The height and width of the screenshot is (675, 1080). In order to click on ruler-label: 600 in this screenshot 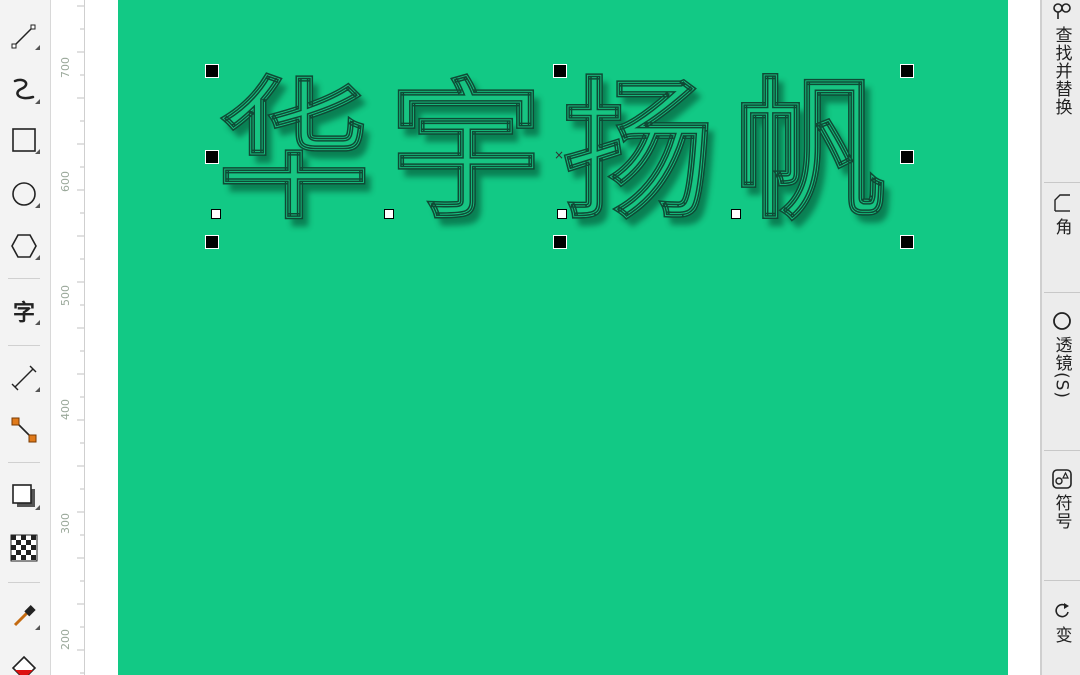, I will do `click(65, 181)`.